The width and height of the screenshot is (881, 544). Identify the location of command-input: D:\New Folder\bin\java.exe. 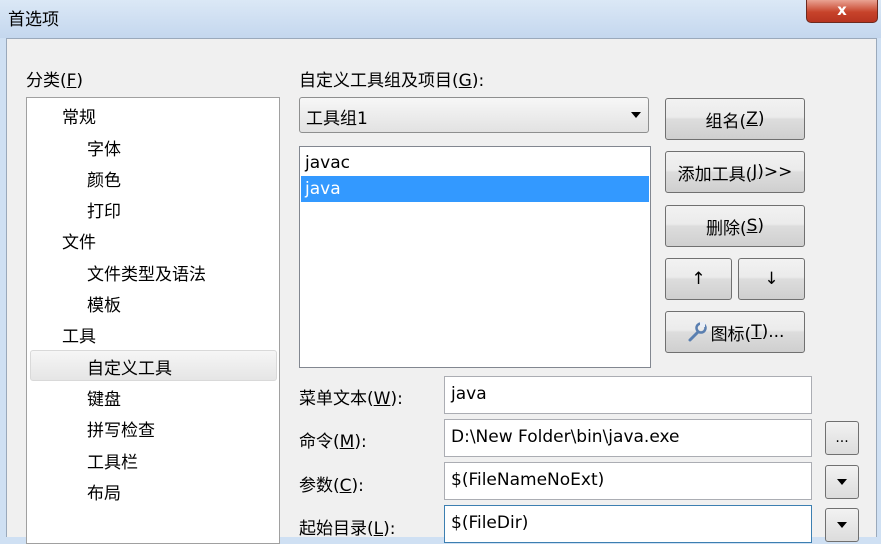
(628, 438).